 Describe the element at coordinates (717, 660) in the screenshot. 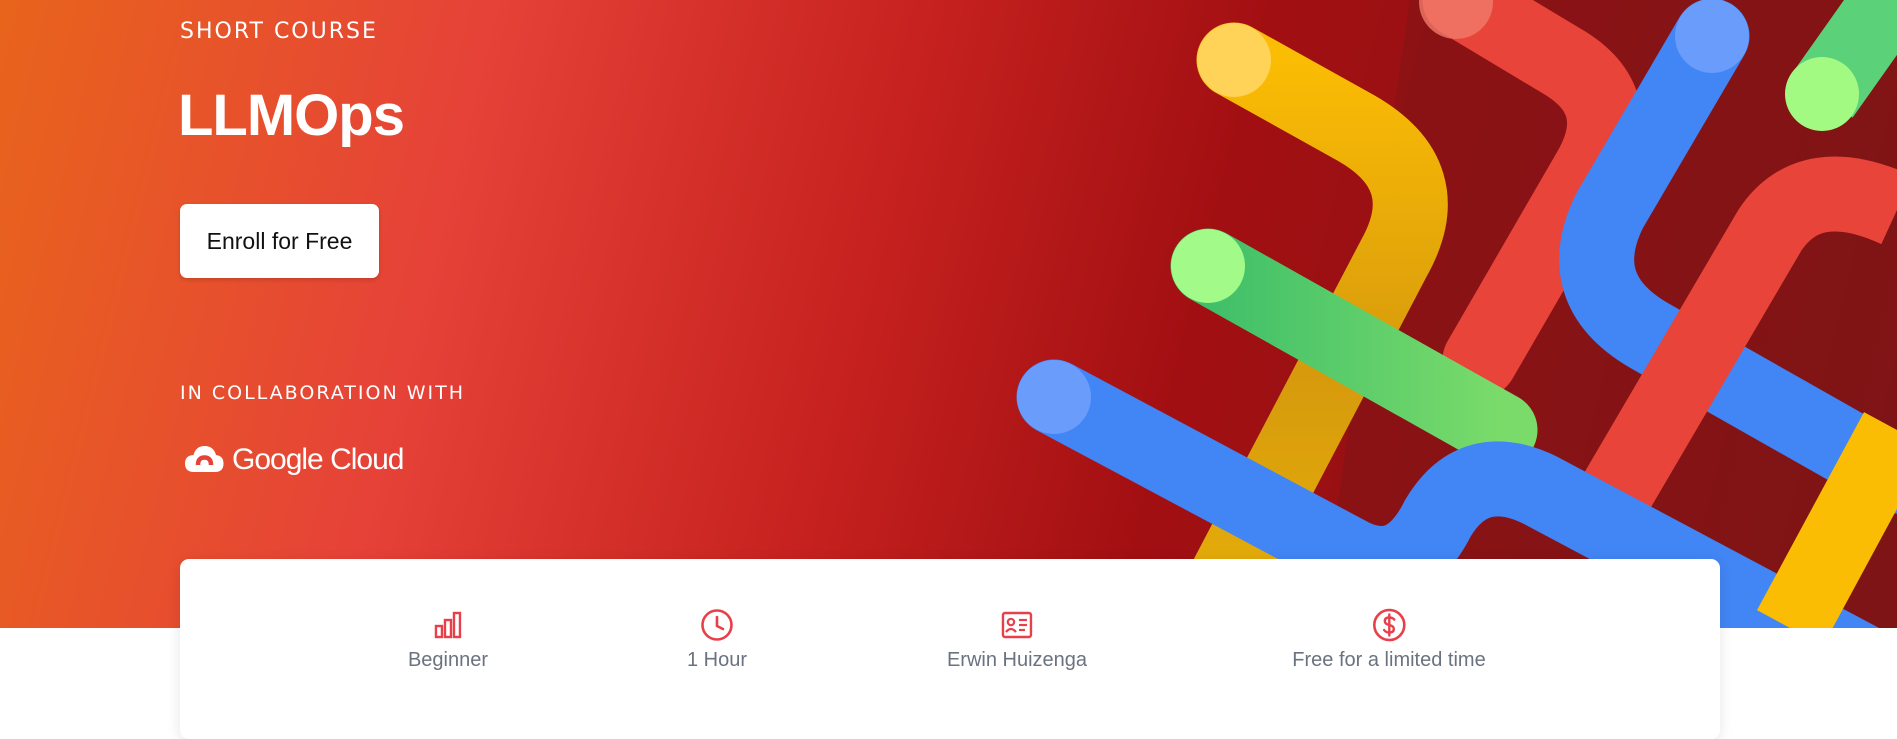

I see `info-duration-label: 1 Hour` at that location.